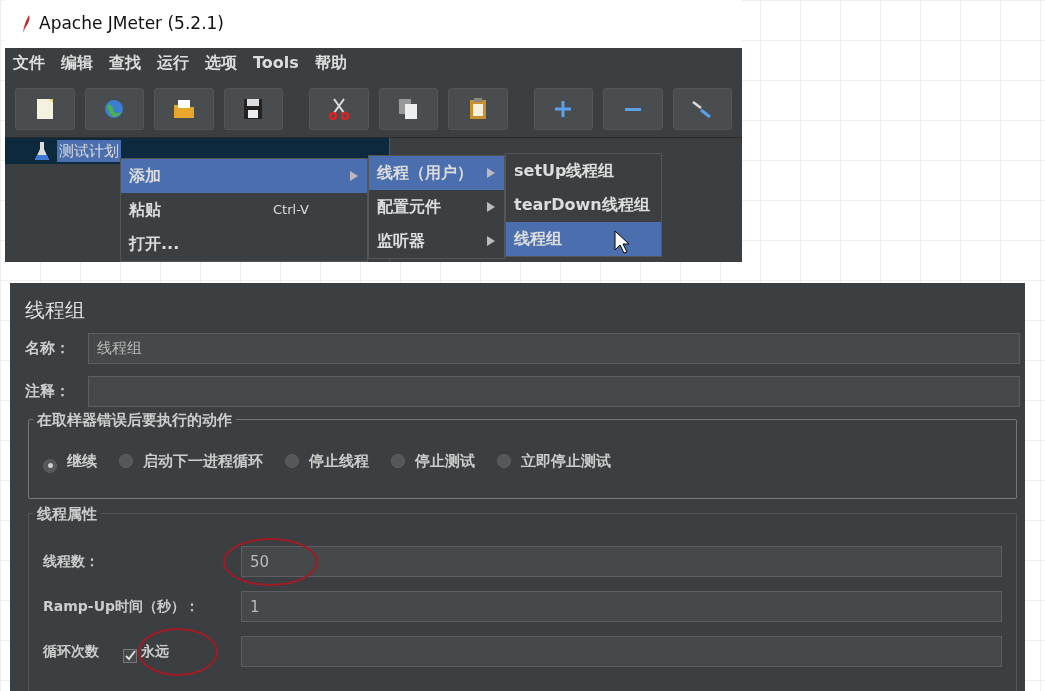  I want to click on feather-icon, so click(26, 24).